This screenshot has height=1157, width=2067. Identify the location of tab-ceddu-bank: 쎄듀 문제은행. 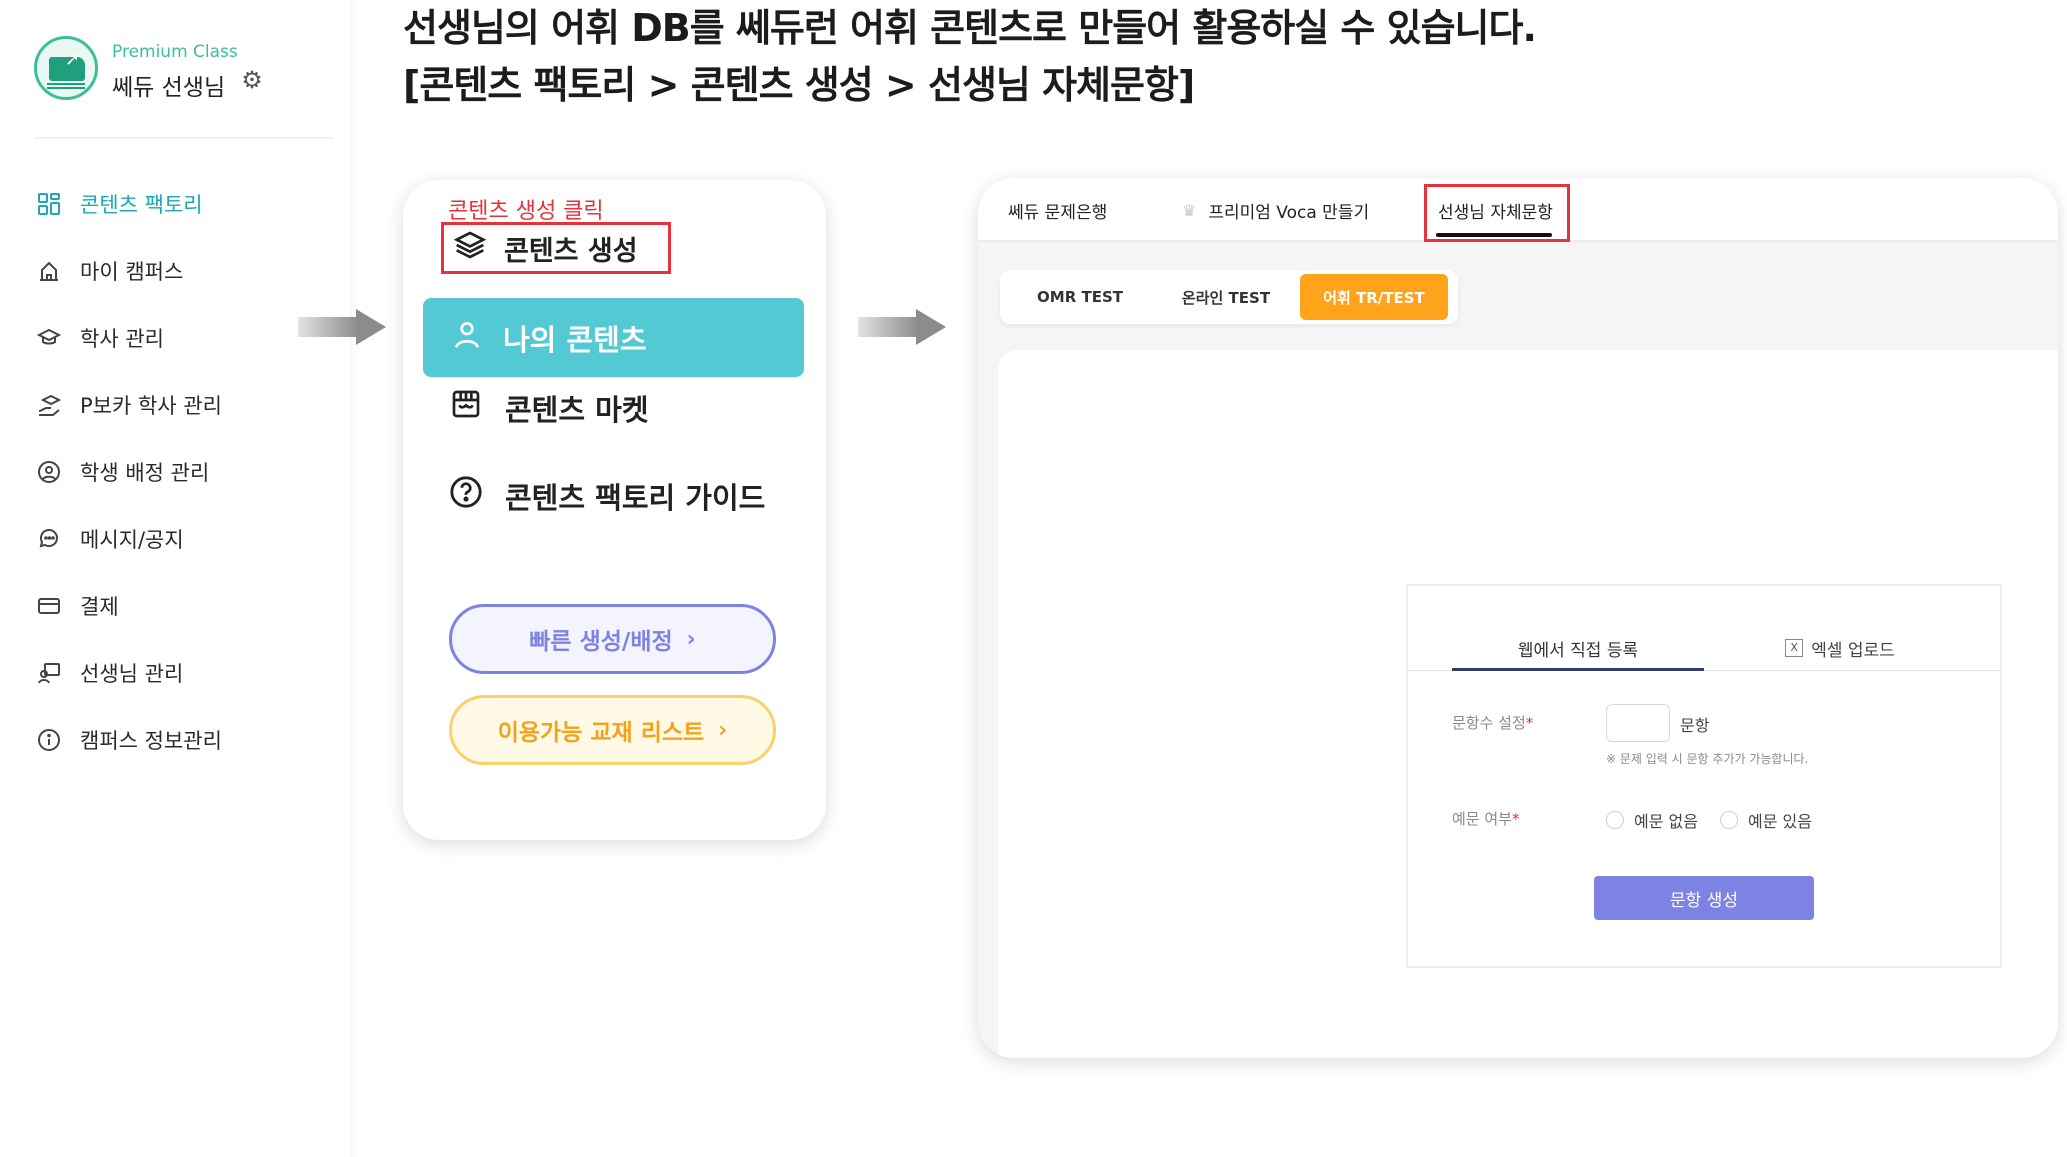
(1057, 210).